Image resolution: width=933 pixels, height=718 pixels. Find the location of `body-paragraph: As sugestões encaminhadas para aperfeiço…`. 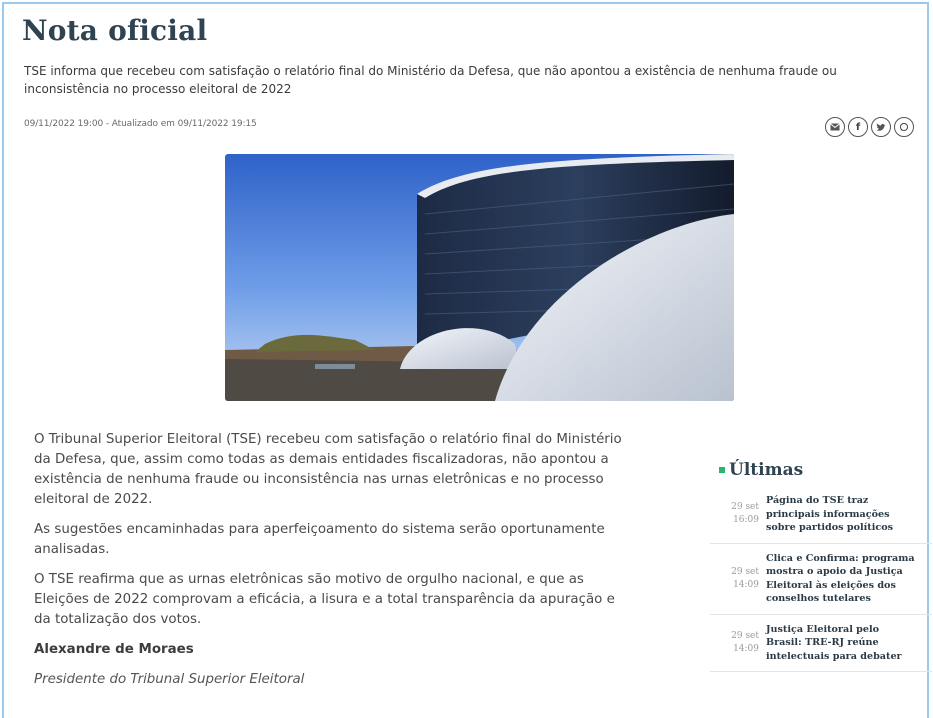

body-paragraph: As sugestões encaminhadas para aperfeiço… is located at coordinates (319, 539).